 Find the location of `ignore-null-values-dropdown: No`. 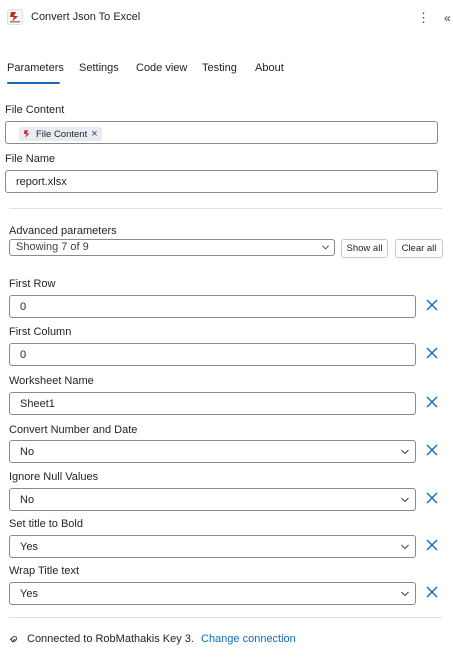

ignore-null-values-dropdown: No is located at coordinates (212, 499).